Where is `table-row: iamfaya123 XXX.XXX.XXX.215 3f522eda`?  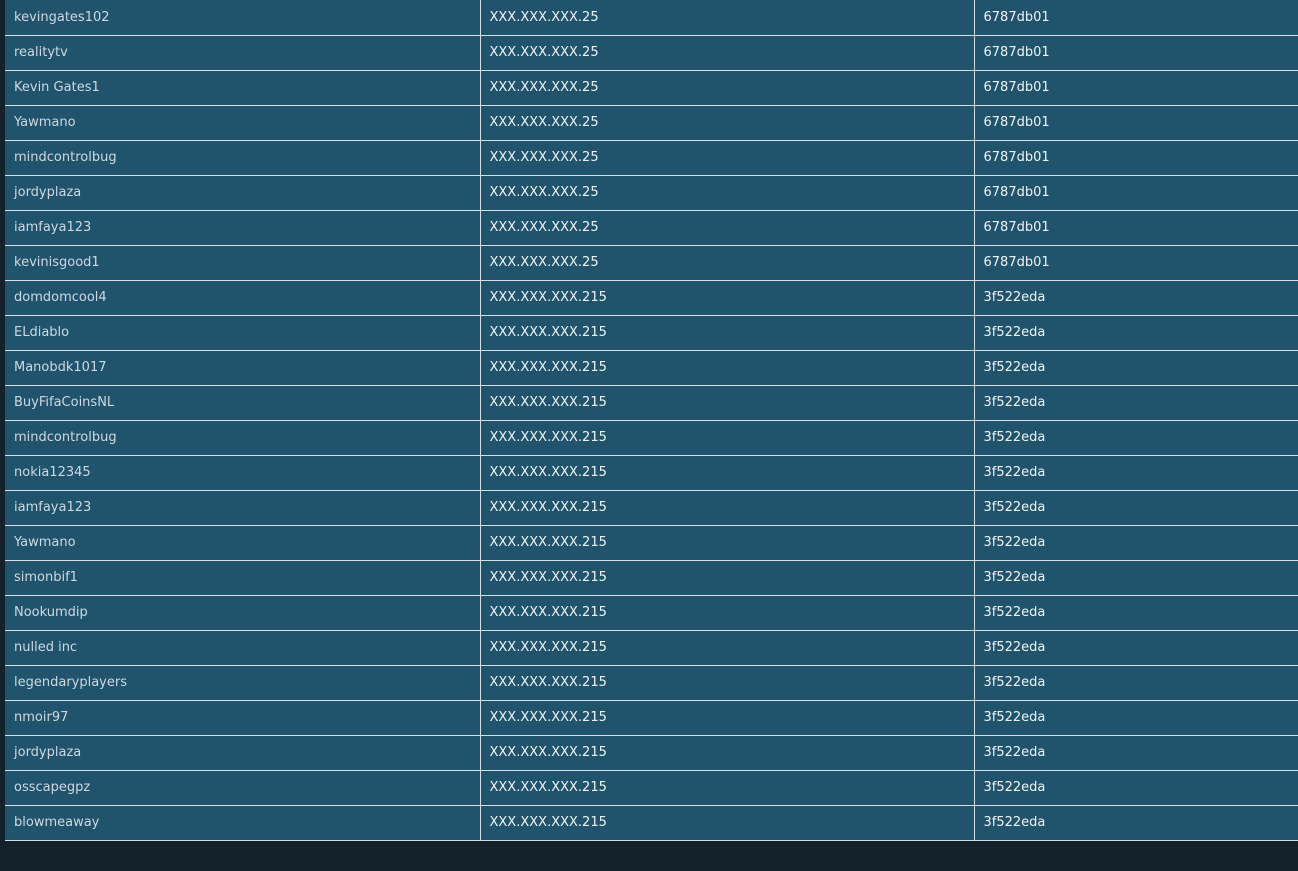 table-row: iamfaya123 XXX.XXX.XXX.215 3f522eda is located at coordinates (651, 508).